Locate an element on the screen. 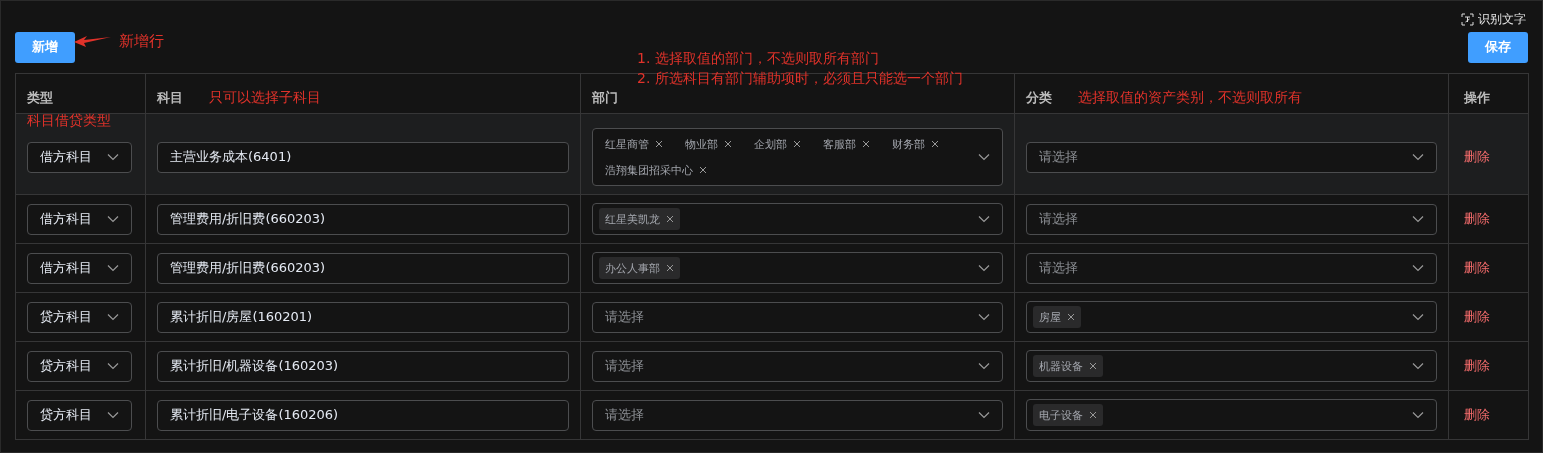 The image size is (1543, 453). category-select: 电子设备 is located at coordinates (1231, 415).